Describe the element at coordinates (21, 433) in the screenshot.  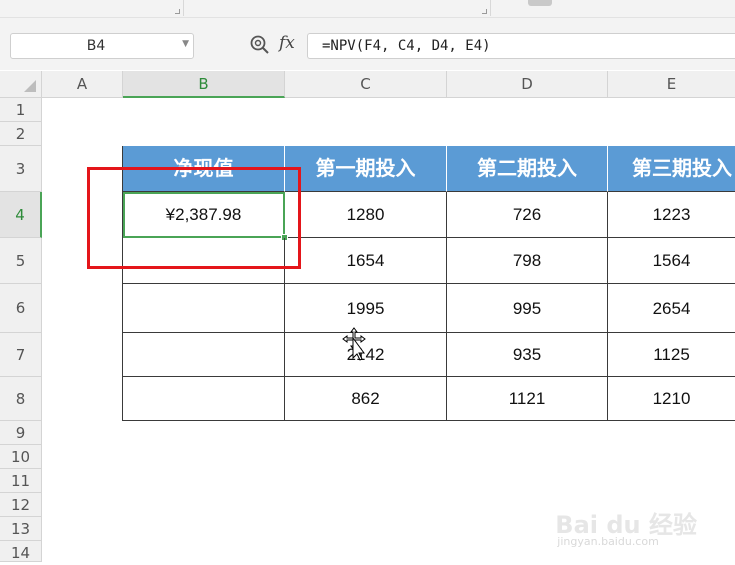
I see `row-header-9: 9` at that location.